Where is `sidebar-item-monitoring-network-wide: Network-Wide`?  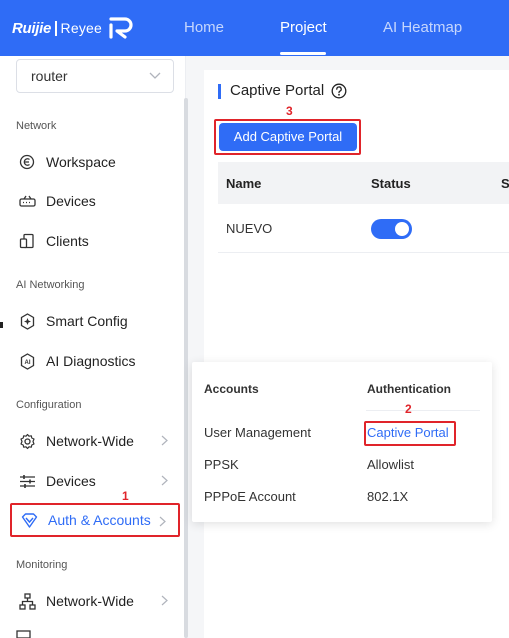 sidebar-item-monitoring-network-wide: Network-Wide is located at coordinates (95, 601).